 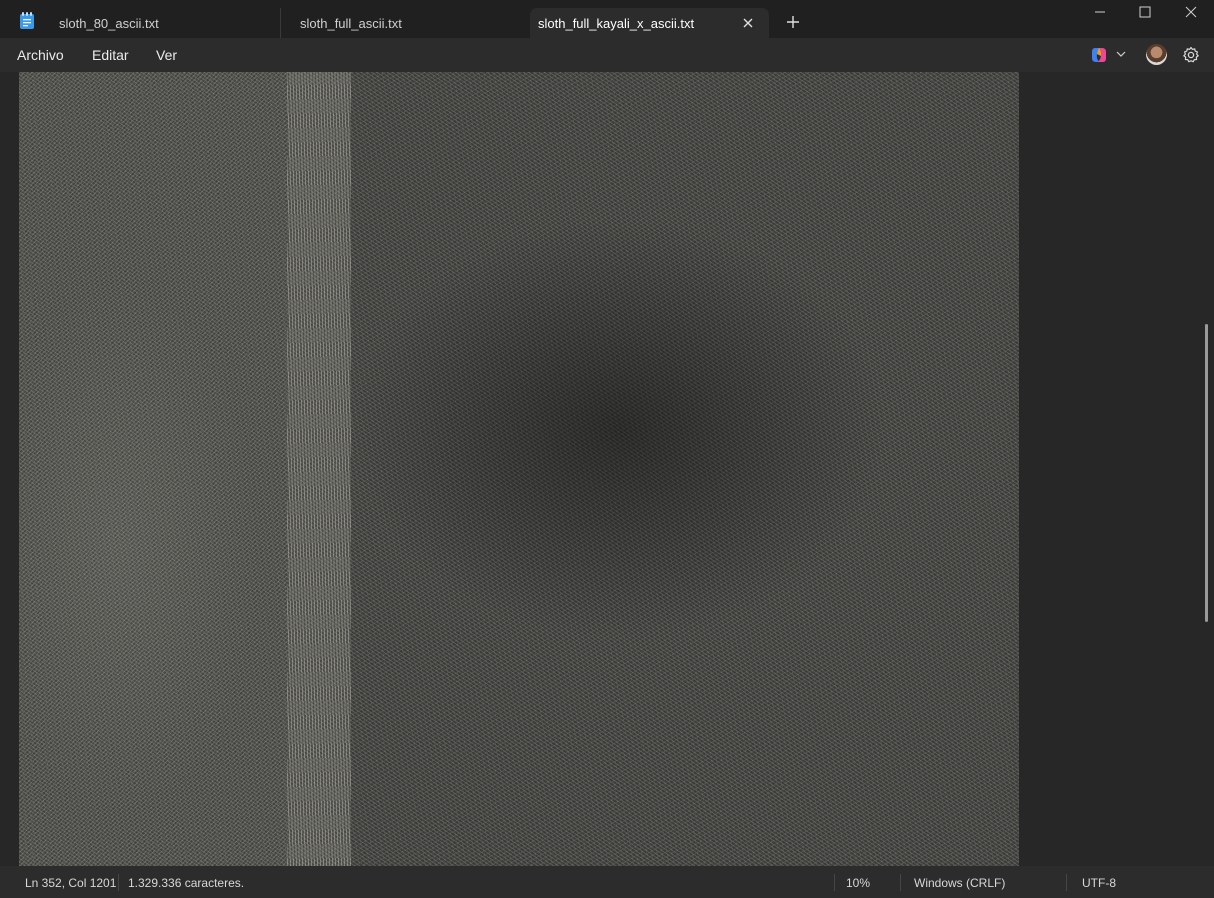 I want to click on menu-editar: Editar, so click(x=110, y=55).